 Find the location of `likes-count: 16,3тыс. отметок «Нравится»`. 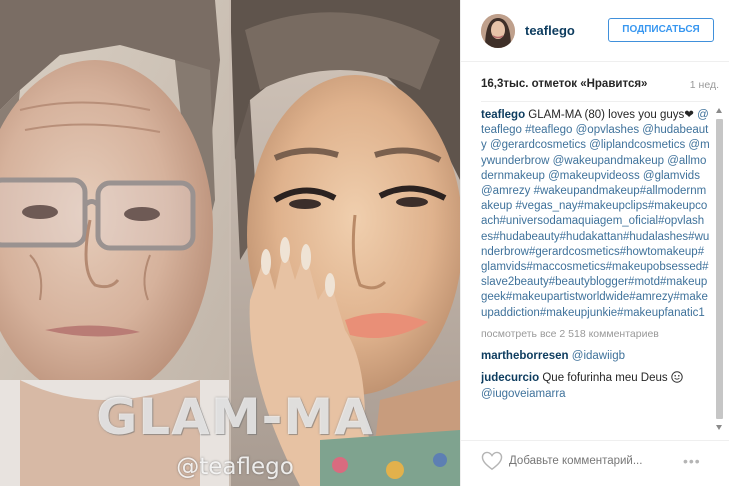

likes-count: 16,3тыс. отметок «Нравится» is located at coordinates (564, 84).